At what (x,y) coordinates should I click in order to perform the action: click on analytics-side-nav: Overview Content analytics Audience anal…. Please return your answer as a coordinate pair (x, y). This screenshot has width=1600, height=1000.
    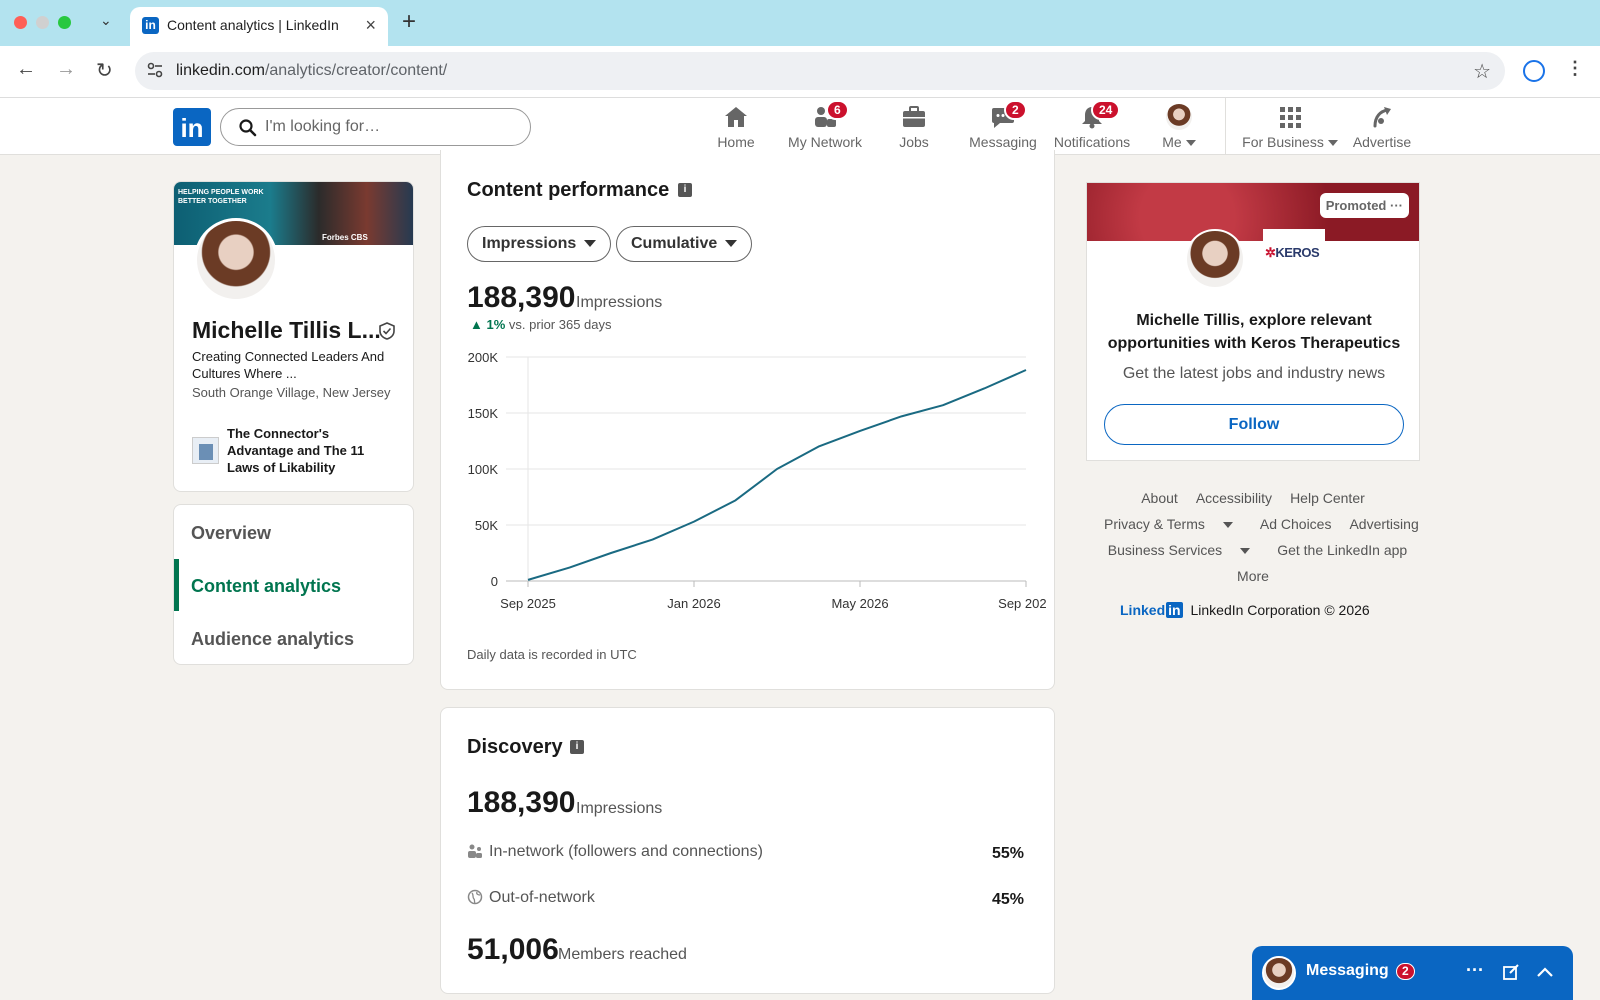
    Looking at the image, I should click on (293, 584).